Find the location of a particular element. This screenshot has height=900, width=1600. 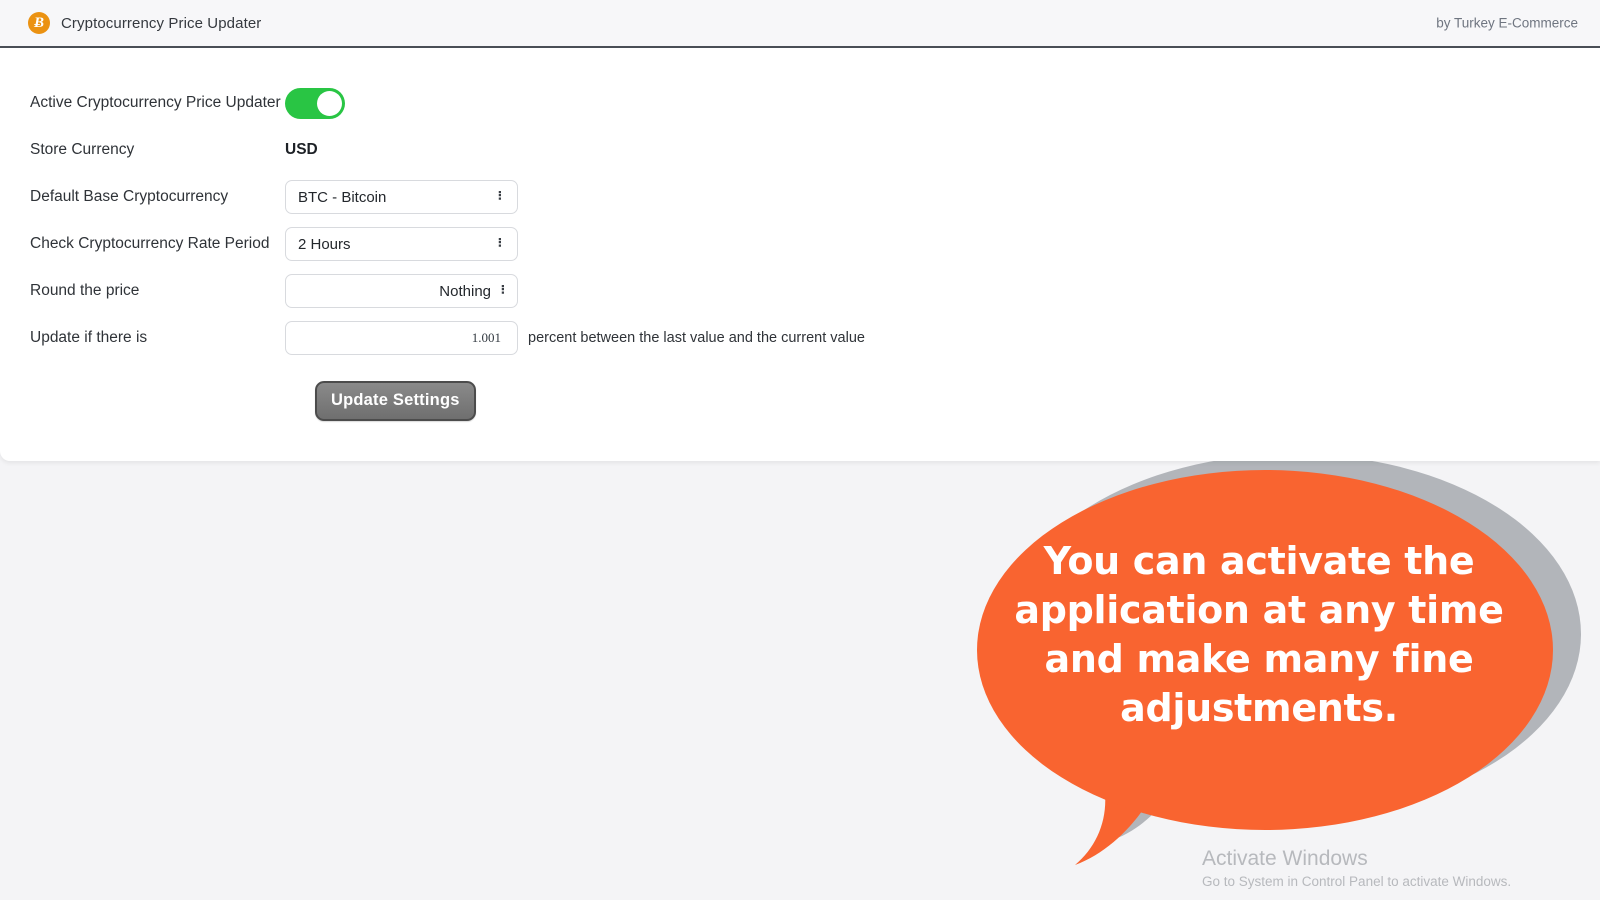

rate-period-select is located at coordinates (401, 244).